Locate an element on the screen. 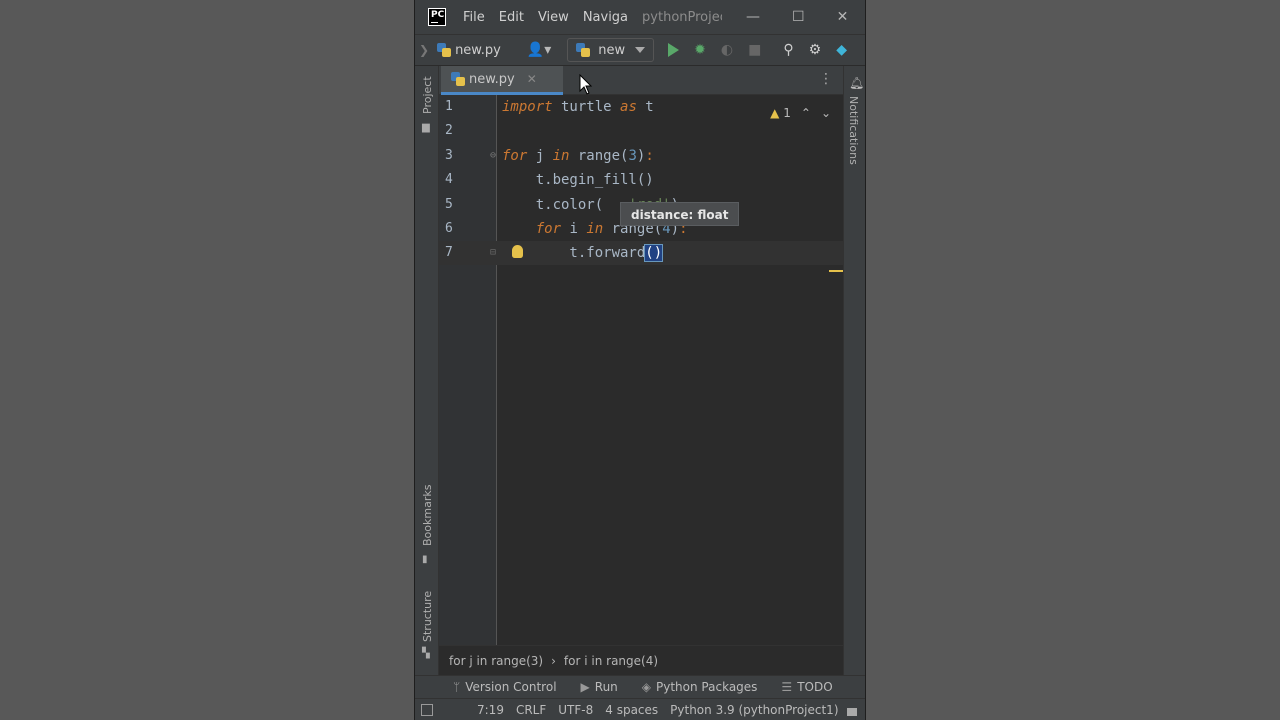 The width and height of the screenshot is (1280, 720). pycharm-logo-icon: PC is located at coordinates (437, 17).